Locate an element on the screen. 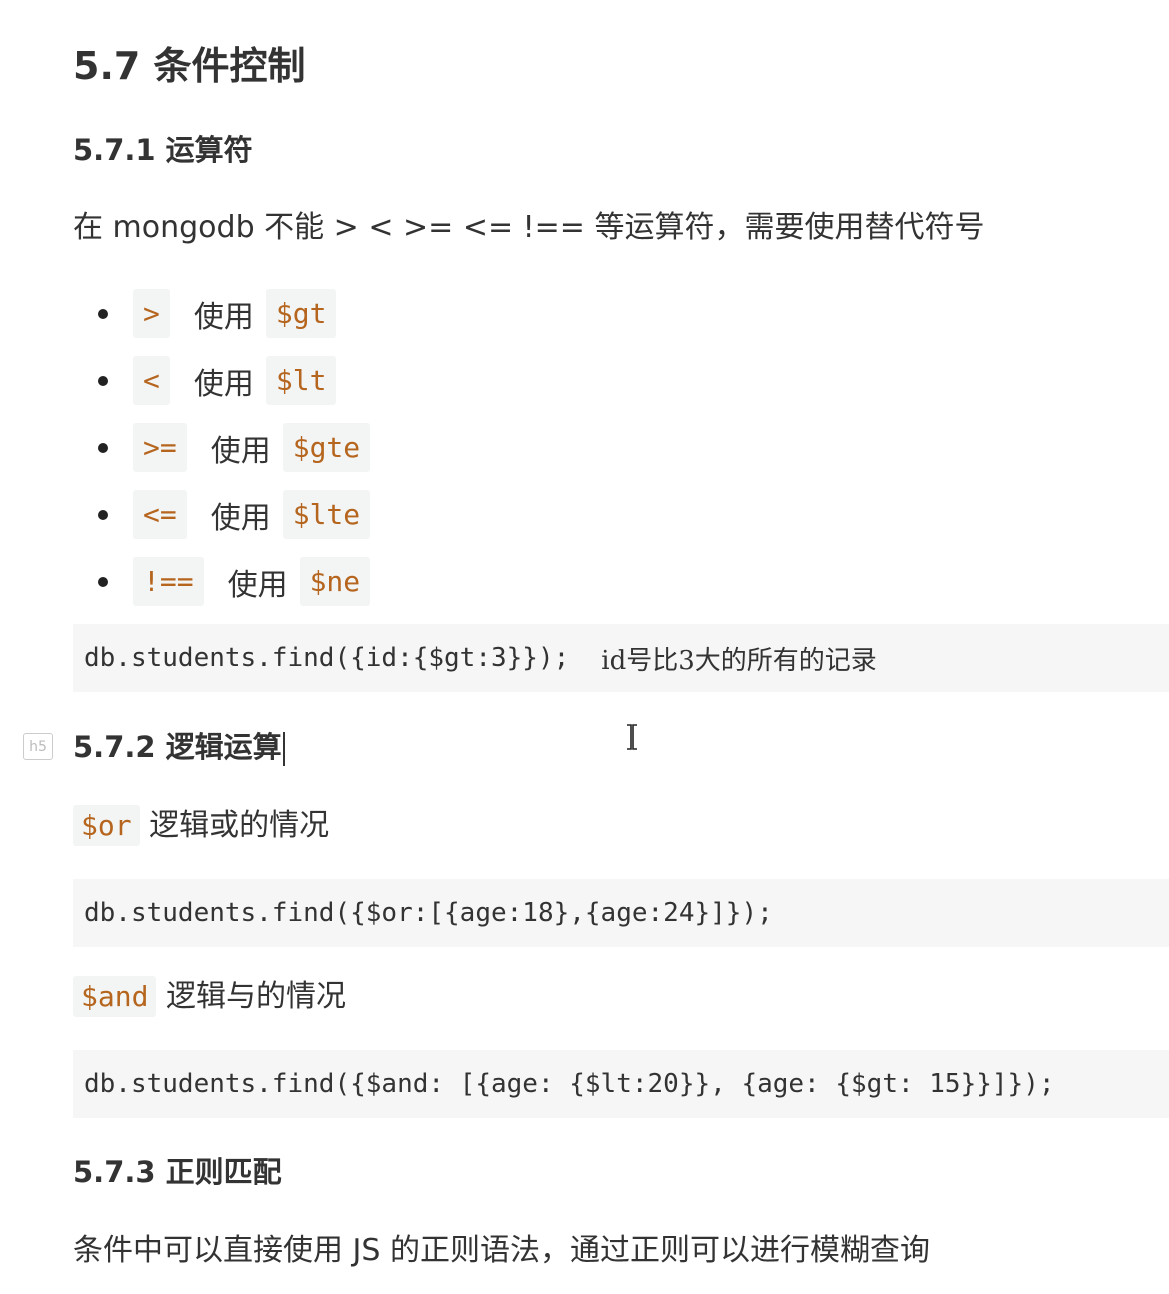 Image resolution: width=1169 pixels, height=1294 pixels. operator-replacement: $lte is located at coordinates (326, 514).